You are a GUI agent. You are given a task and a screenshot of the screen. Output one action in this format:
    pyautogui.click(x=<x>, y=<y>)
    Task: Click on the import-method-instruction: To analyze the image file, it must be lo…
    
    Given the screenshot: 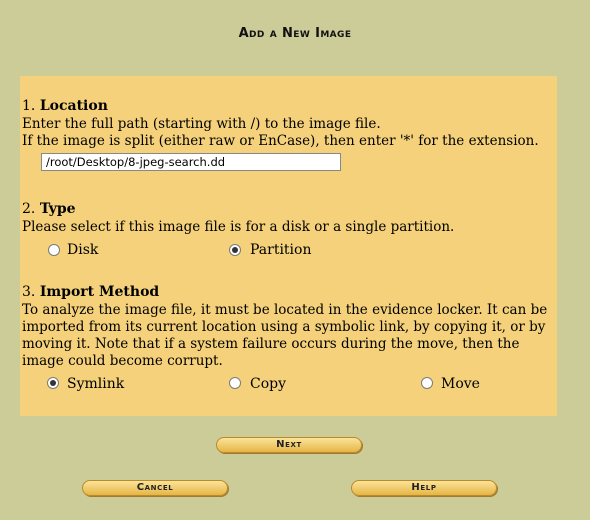 What is the action you would take?
    pyautogui.click(x=285, y=335)
    